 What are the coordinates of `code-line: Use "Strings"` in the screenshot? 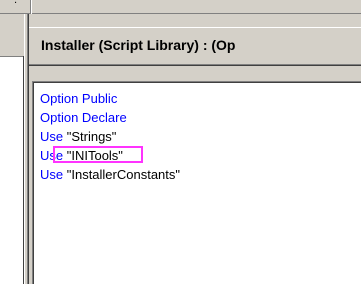 It's located at (110, 136).